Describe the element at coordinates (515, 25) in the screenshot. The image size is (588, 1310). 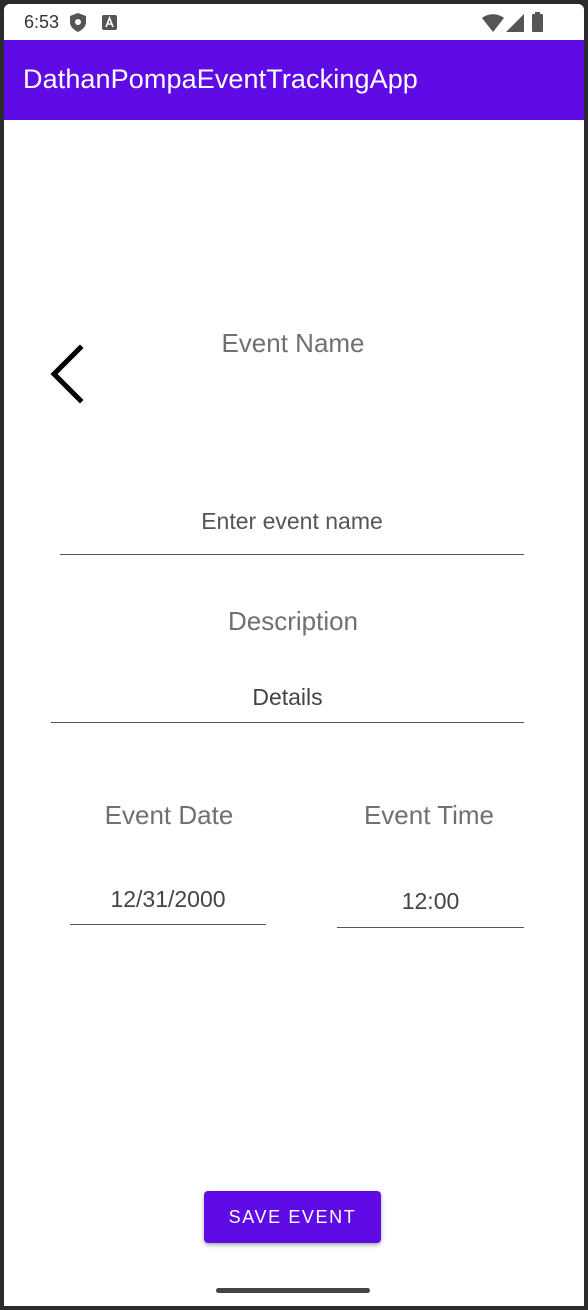
I see `signal-icon` at that location.